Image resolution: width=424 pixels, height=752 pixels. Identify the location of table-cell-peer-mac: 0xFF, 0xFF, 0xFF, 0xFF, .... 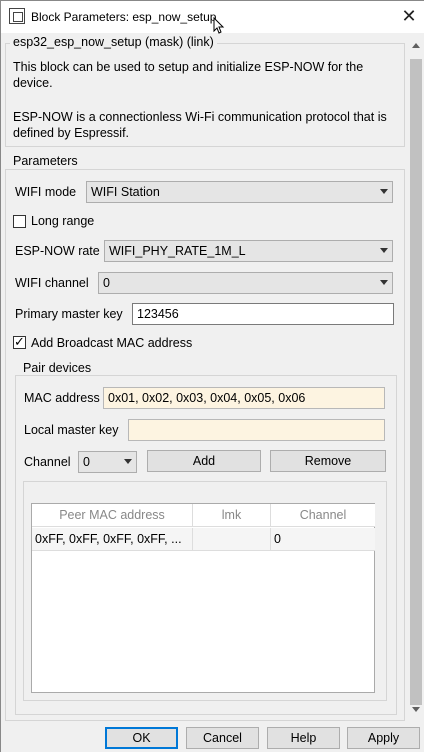
(112, 539).